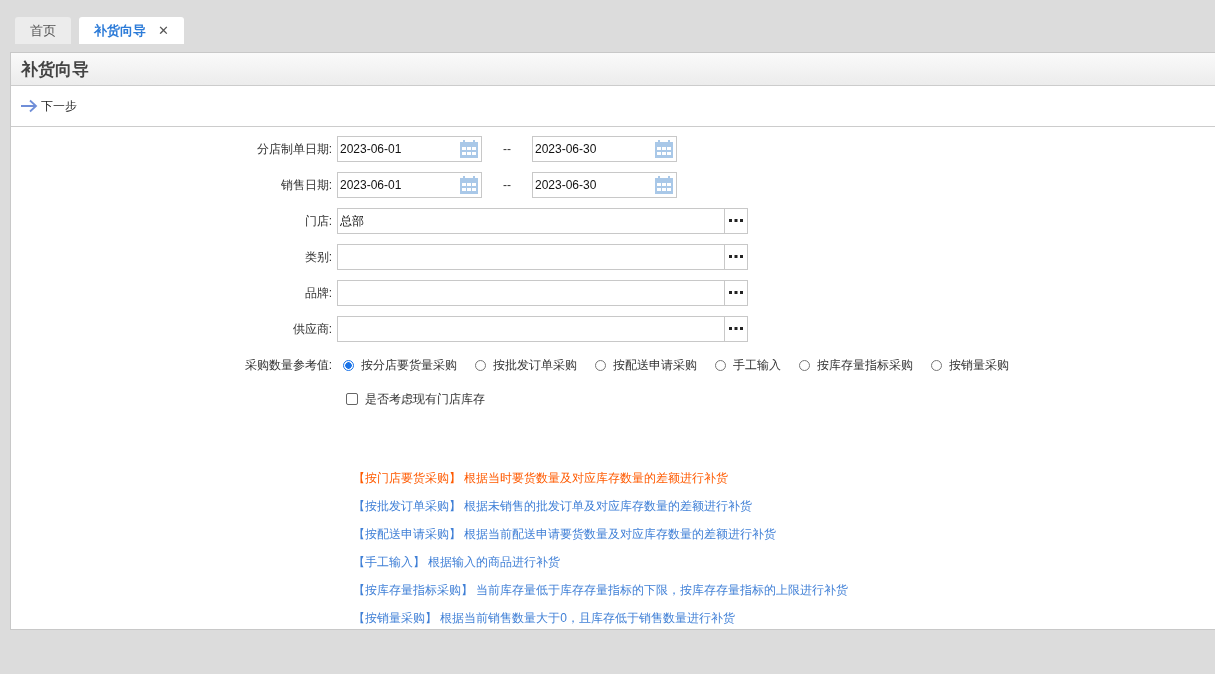  Describe the element at coordinates (601, 590) in the screenshot. I see `description-line: 【按库存量指标采购】 当前库存量低于库存存量指标的下限，按库存存量指标的上限进行补货` at that location.